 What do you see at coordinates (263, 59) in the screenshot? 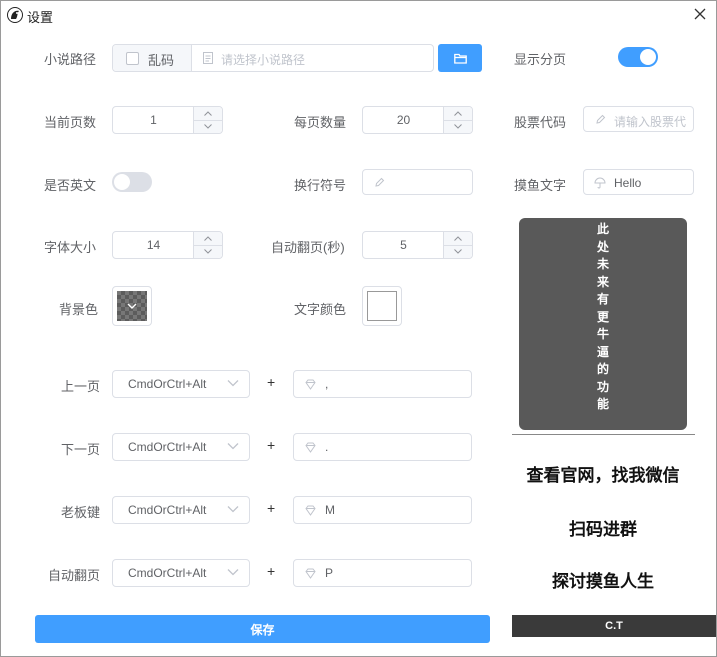
I see `novel-path-input: 请选择小说路径` at bounding box center [263, 59].